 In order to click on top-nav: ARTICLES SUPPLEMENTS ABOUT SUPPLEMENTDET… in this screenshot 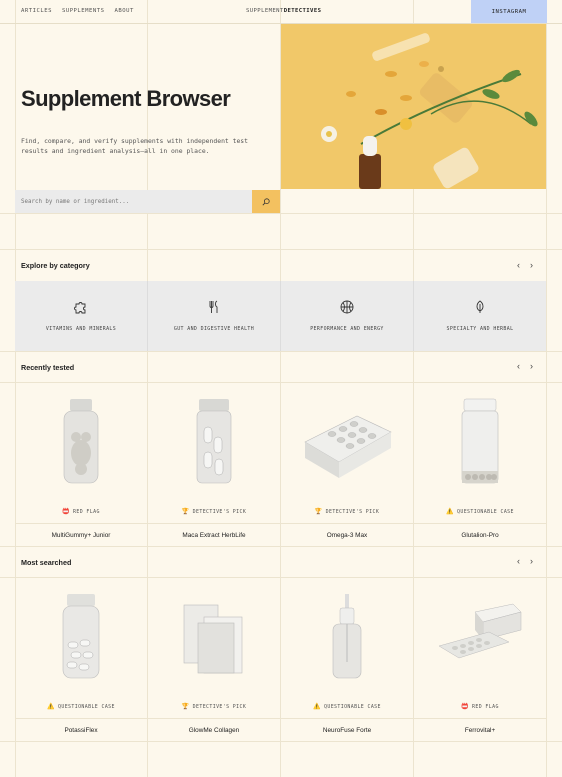, I will do `click(281, 12)`.